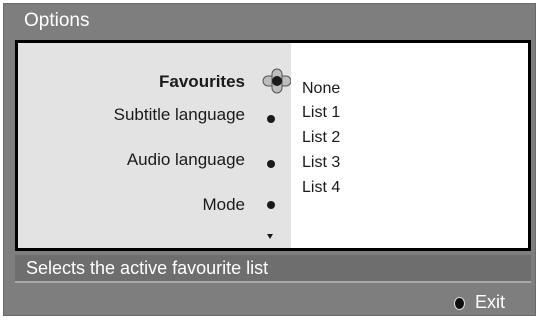 The image size is (540, 320). I want to click on menu-item-favourites: Favourites, so click(202, 82).